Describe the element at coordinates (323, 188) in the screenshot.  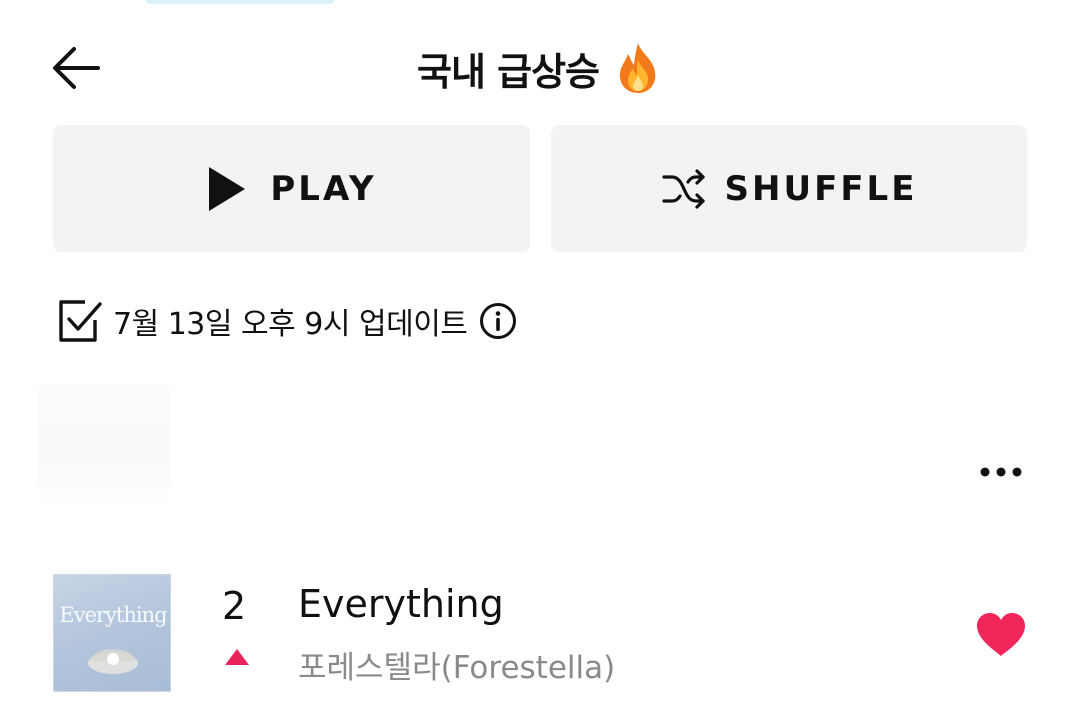
I see `play-button-label: PLAY` at that location.